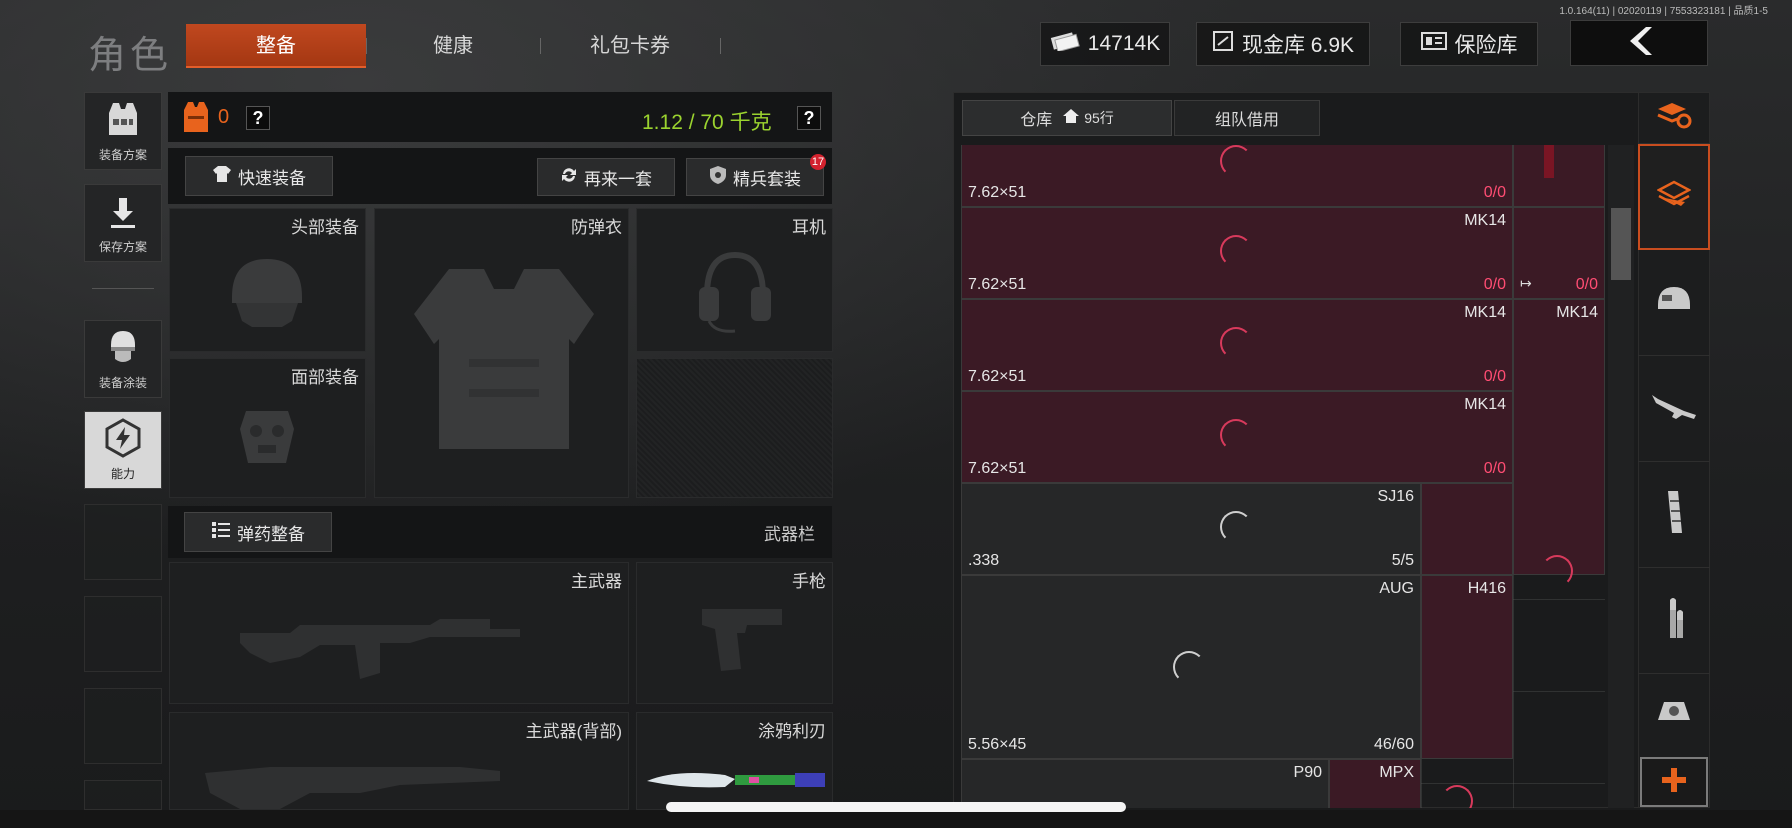 The image size is (1792, 828). Describe the element at coordinates (453, 46) in the screenshot. I see `tab-health: 健康` at that location.